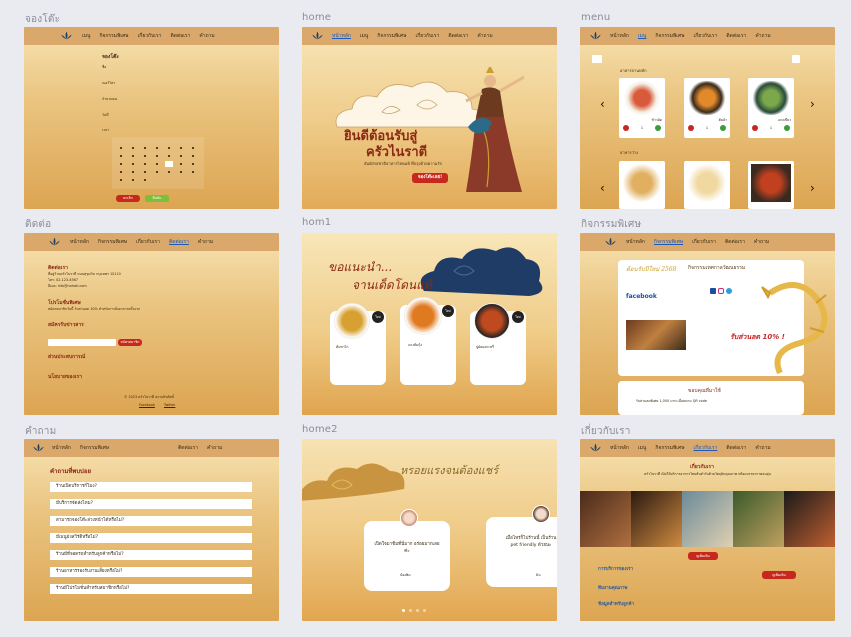  Describe the element at coordinates (771, 108) in the screenshot. I see `menu-card: แกงเขียว 1` at that location.